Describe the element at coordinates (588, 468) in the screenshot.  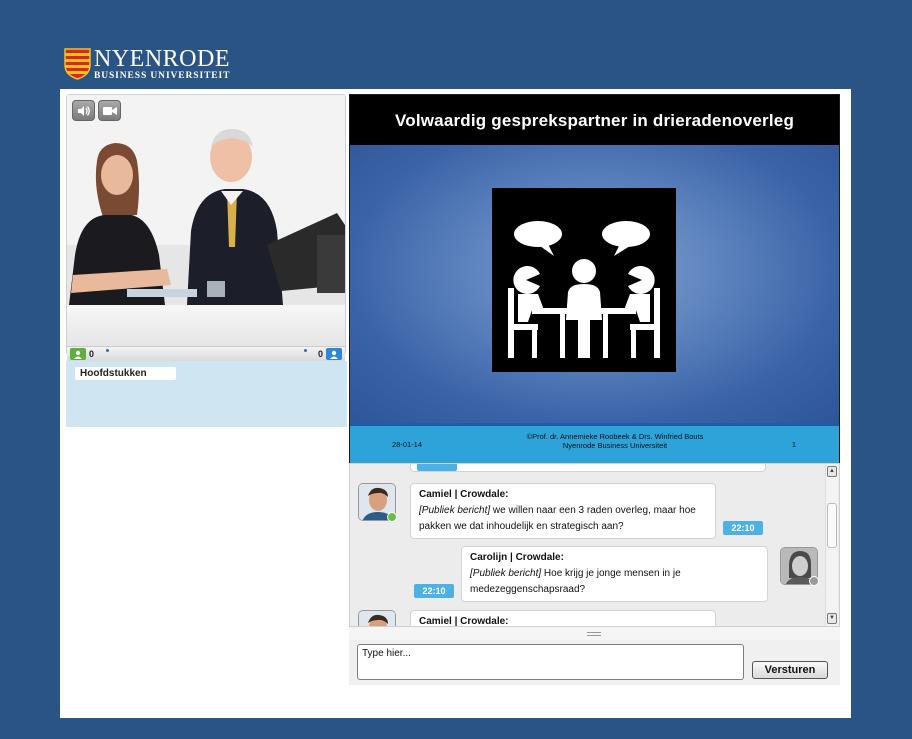
I see `chat-message-partial` at that location.